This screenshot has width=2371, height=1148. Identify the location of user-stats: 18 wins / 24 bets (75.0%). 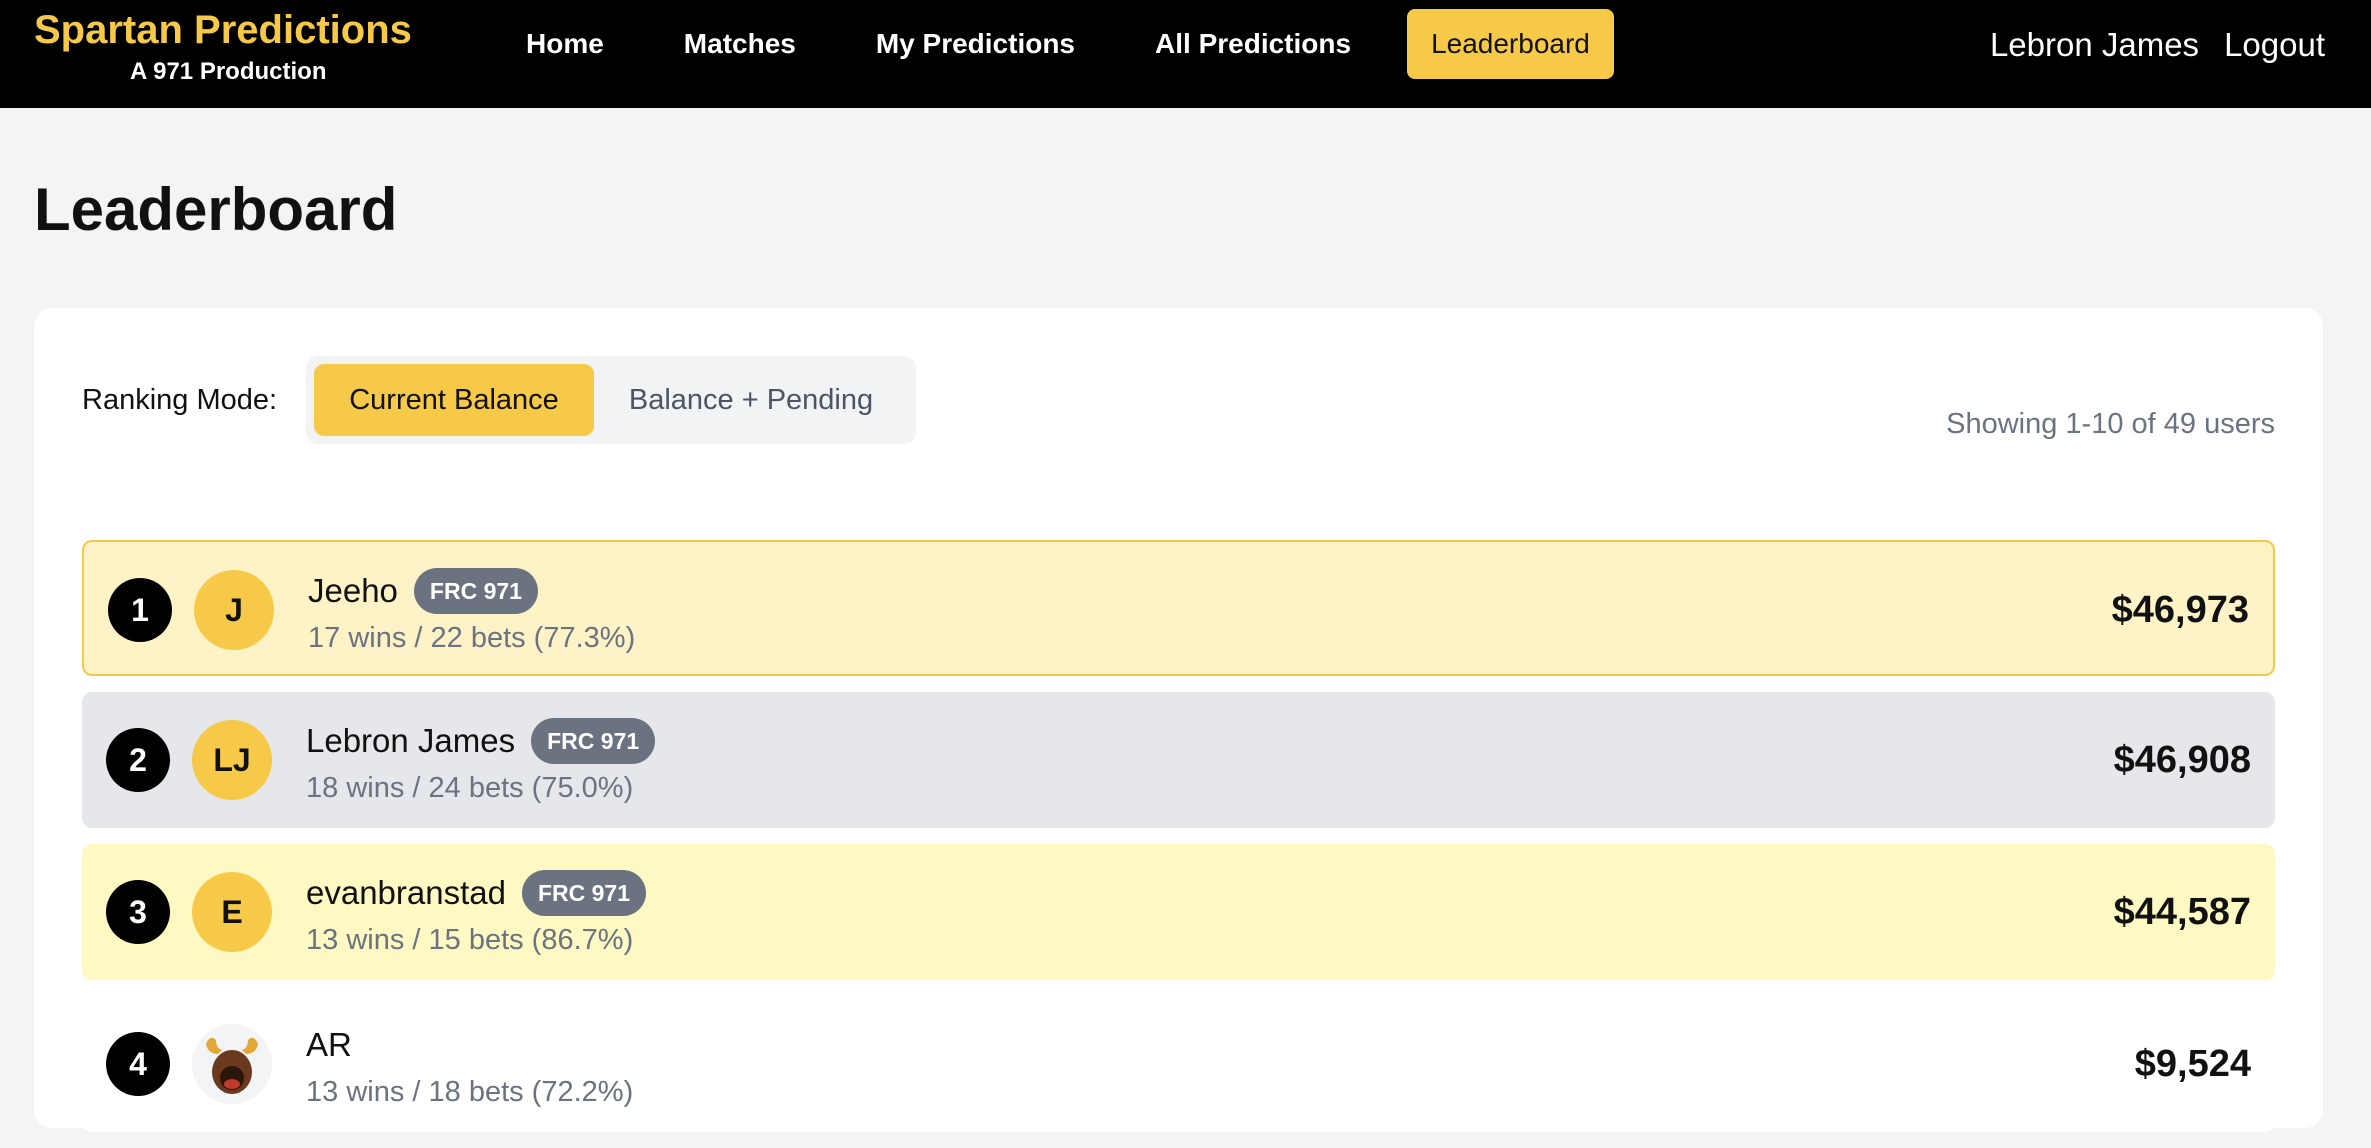
(470, 788).